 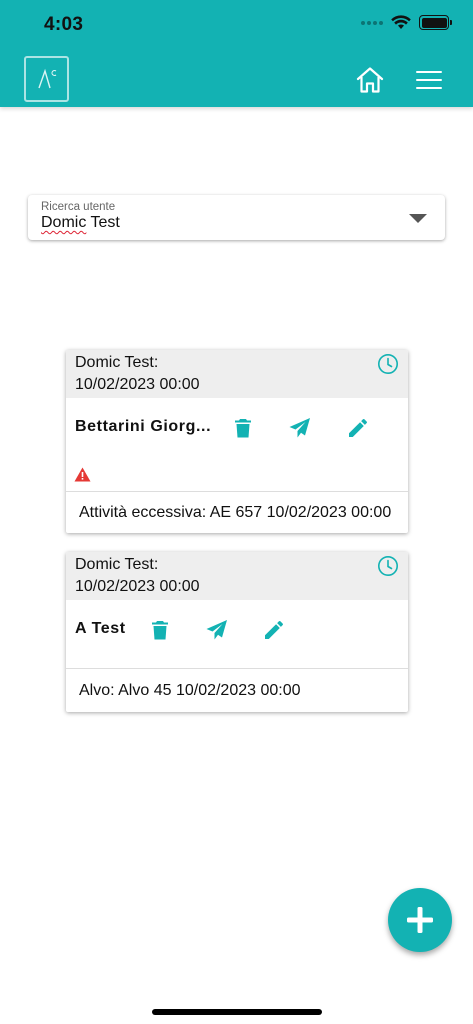 I want to click on add-button, so click(x=420, y=920).